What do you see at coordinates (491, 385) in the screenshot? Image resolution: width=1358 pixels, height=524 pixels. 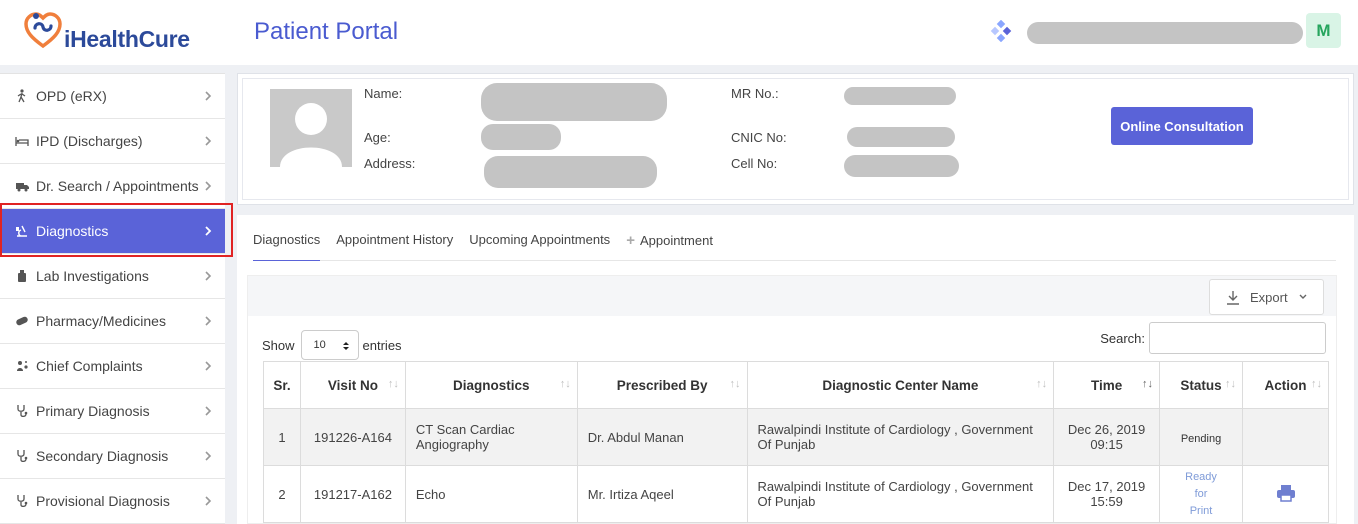 I see `column-header-diagnostics: Diagnostics ↑↓` at bounding box center [491, 385].